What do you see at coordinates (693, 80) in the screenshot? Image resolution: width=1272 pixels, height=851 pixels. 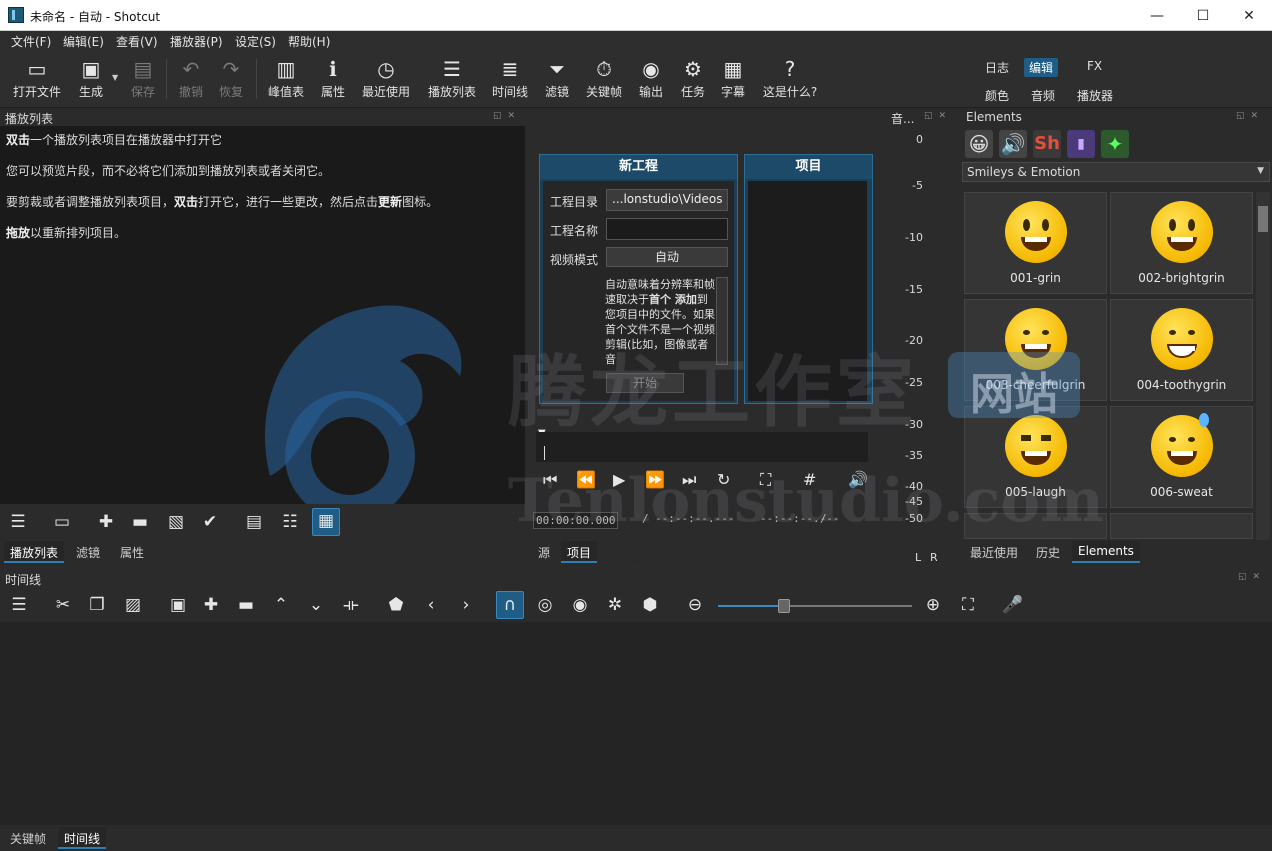 I see `jobs-button: ⚙ 任务` at bounding box center [693, 80].